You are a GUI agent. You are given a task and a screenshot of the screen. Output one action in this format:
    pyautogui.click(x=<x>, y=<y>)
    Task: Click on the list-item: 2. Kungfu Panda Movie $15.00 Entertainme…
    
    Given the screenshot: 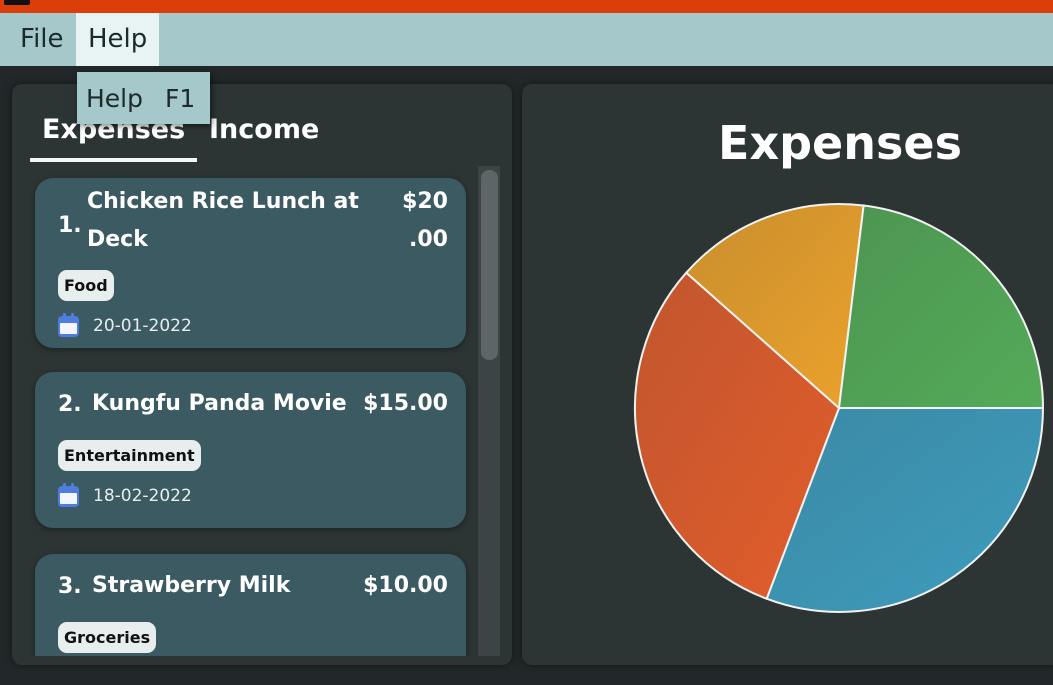 What is the action you would take?
    pyautogui.click(x=250, y=450)
    